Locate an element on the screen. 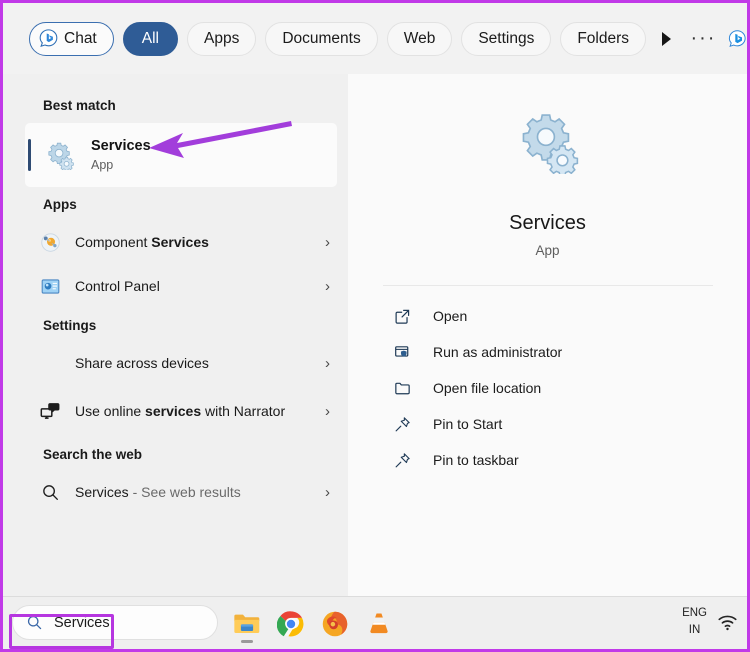  play-triangle-icon is located at coordinates (667, 38).